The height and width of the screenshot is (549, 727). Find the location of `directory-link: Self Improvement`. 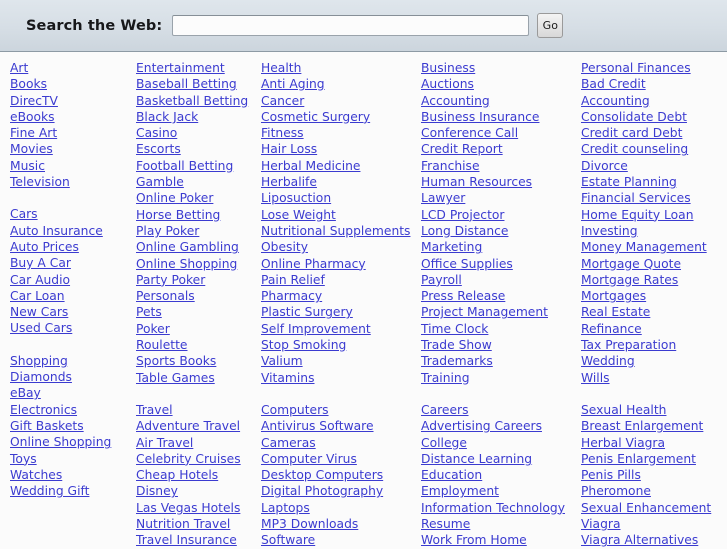

directory-link: Self Improvement is located at coordinates (341, 329).